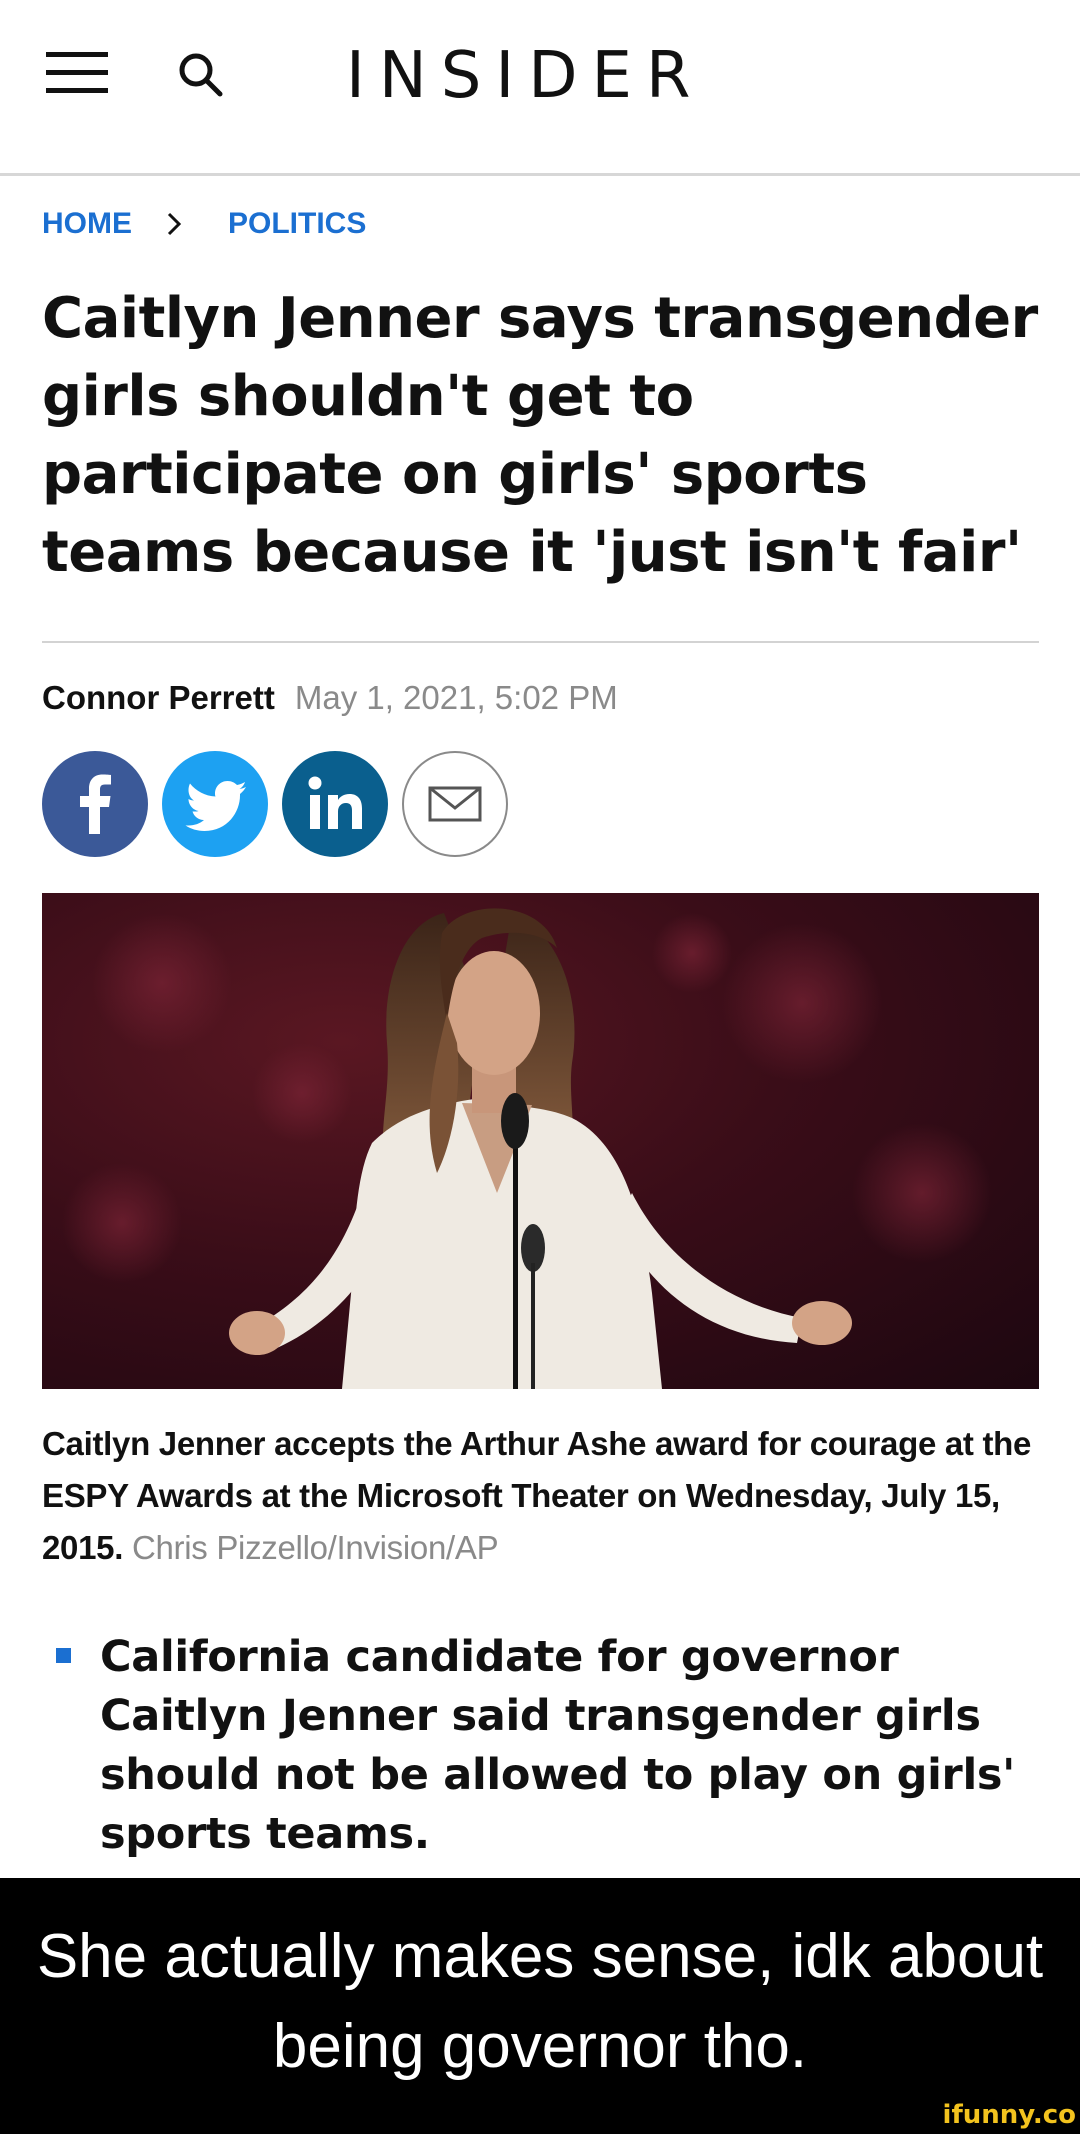  I want to click on facebook-share-button, so click(95, 804).